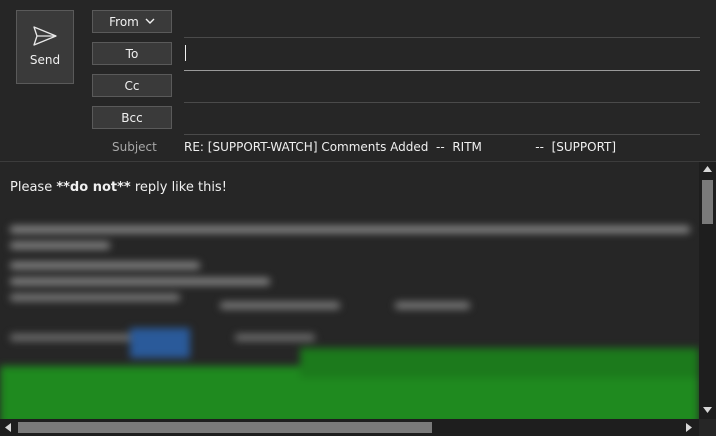  Describe the element at coordinates (442, 70) in the screenshot. I see `to-field` at that location.